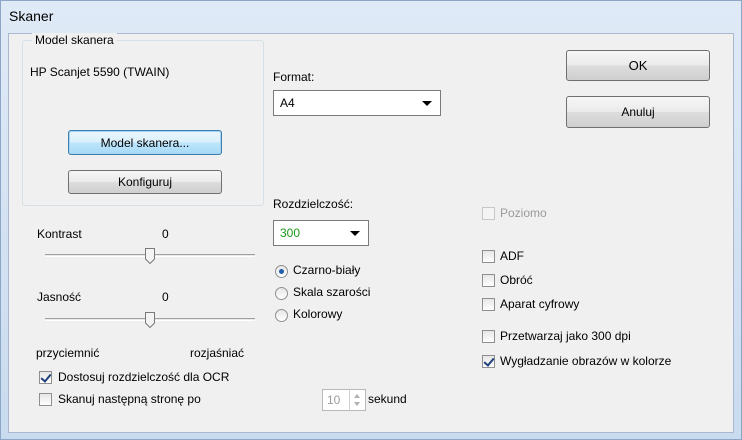 Image resolution: width=742 pixels, height=440 pixels. What do you see at coordinates (74, 40) in the screenshot?
I see `scanner-model-group-label: Model skanera` at bounding box center [74, 40].